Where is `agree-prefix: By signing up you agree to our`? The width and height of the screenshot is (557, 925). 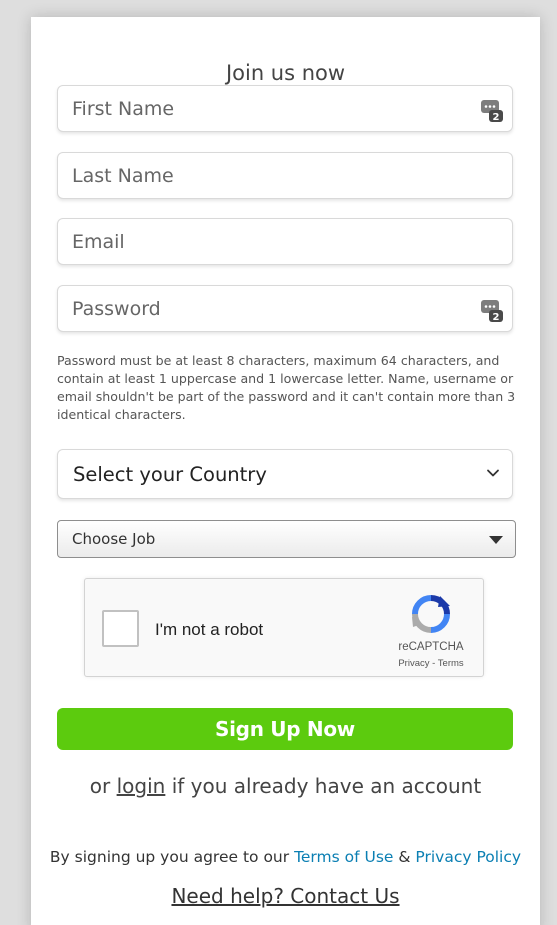 agree-prefix: By signing up you agree to our is located at coordinates (172, 857).